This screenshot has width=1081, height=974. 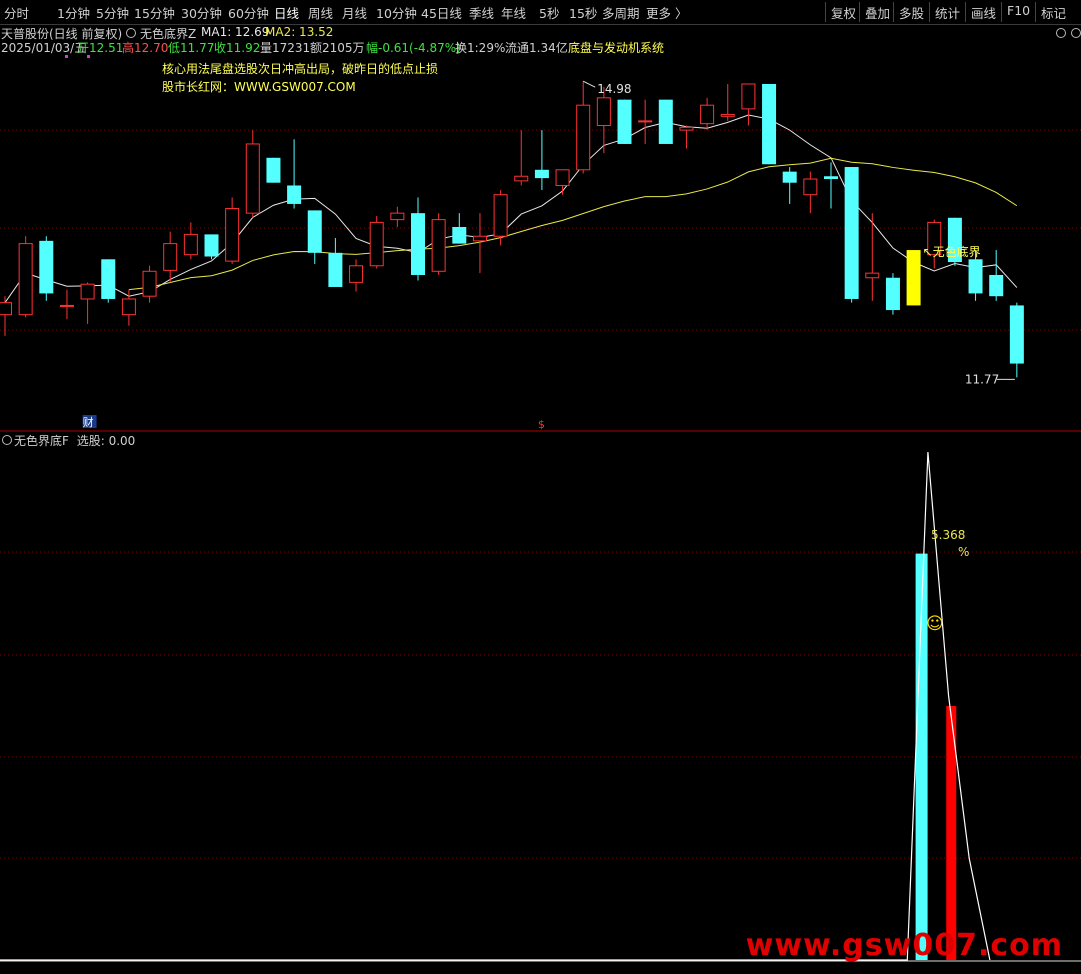 What do you see at coordinates (201, 12) in the screenshot?
I see `period-tab-4: 30分钟` at bounding box center [201, 12].